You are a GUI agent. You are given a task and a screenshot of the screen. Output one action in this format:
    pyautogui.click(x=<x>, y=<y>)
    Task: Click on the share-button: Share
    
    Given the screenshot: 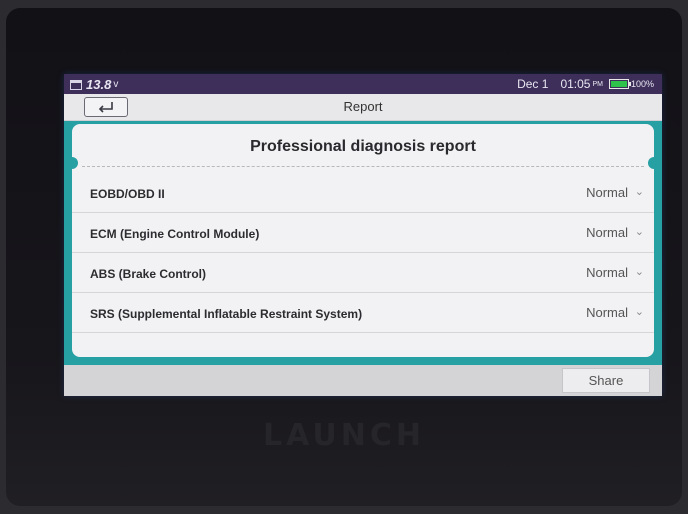 What is the action you would take?
    pyautogui.click(x=606, y=380)
    